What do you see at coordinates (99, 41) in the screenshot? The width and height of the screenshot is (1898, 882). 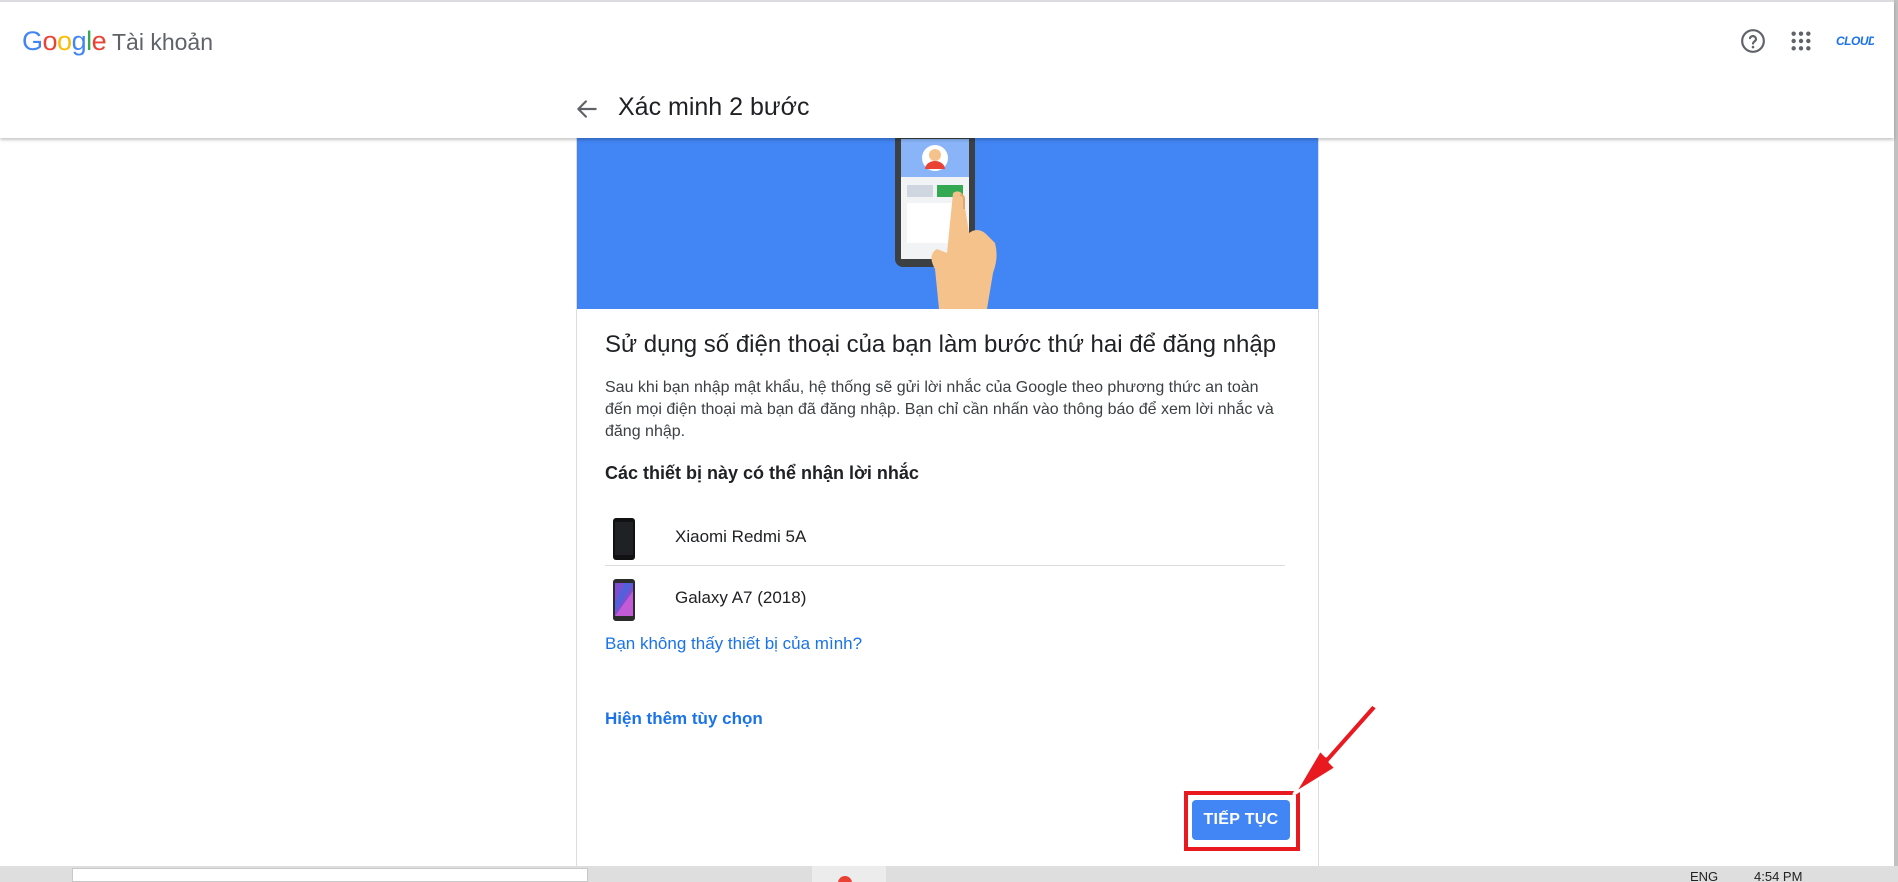 I see `logo-letter: e` at bounding box center [99, 41].